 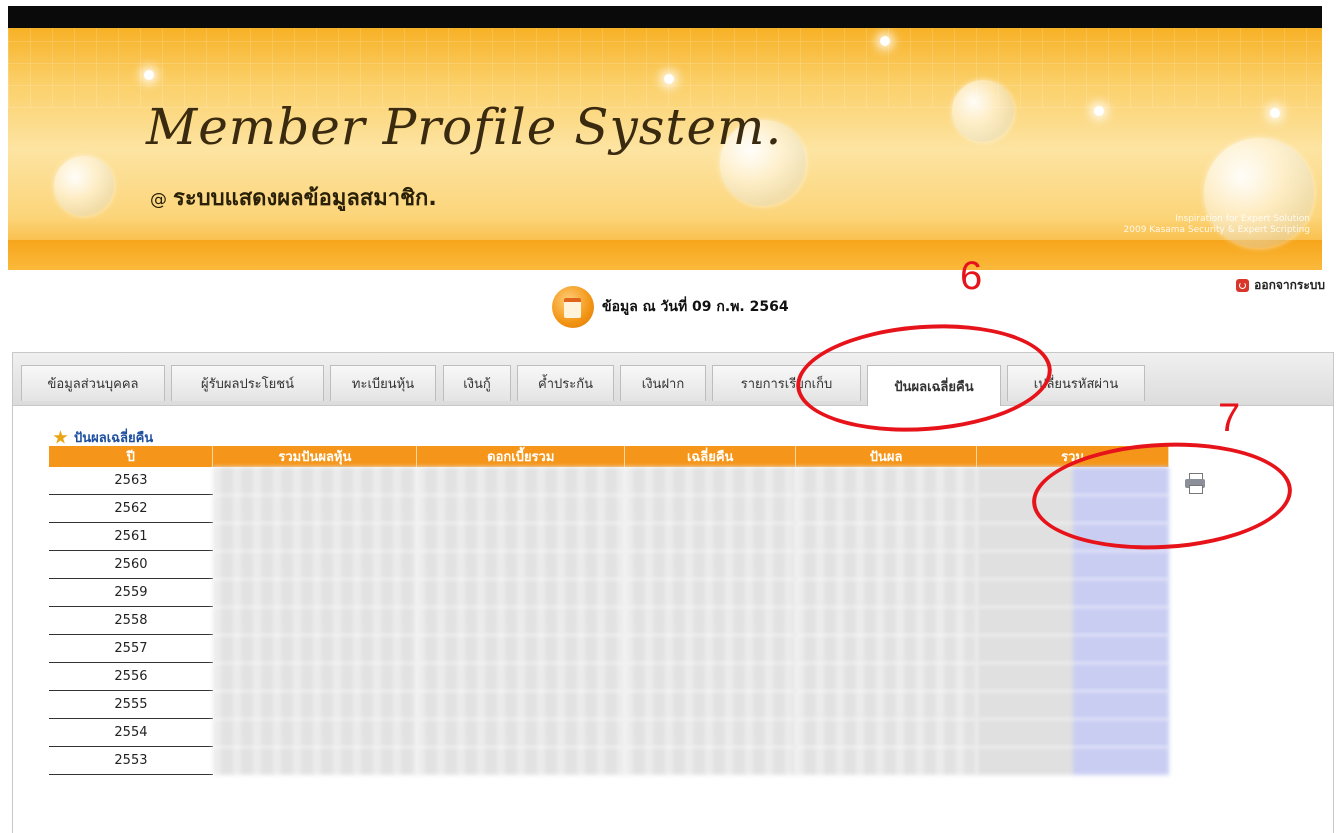 What do you see at coordinates (131, 564) in the screenshot?
I see `year-cell: 2560` at bounding box center [131, 564].